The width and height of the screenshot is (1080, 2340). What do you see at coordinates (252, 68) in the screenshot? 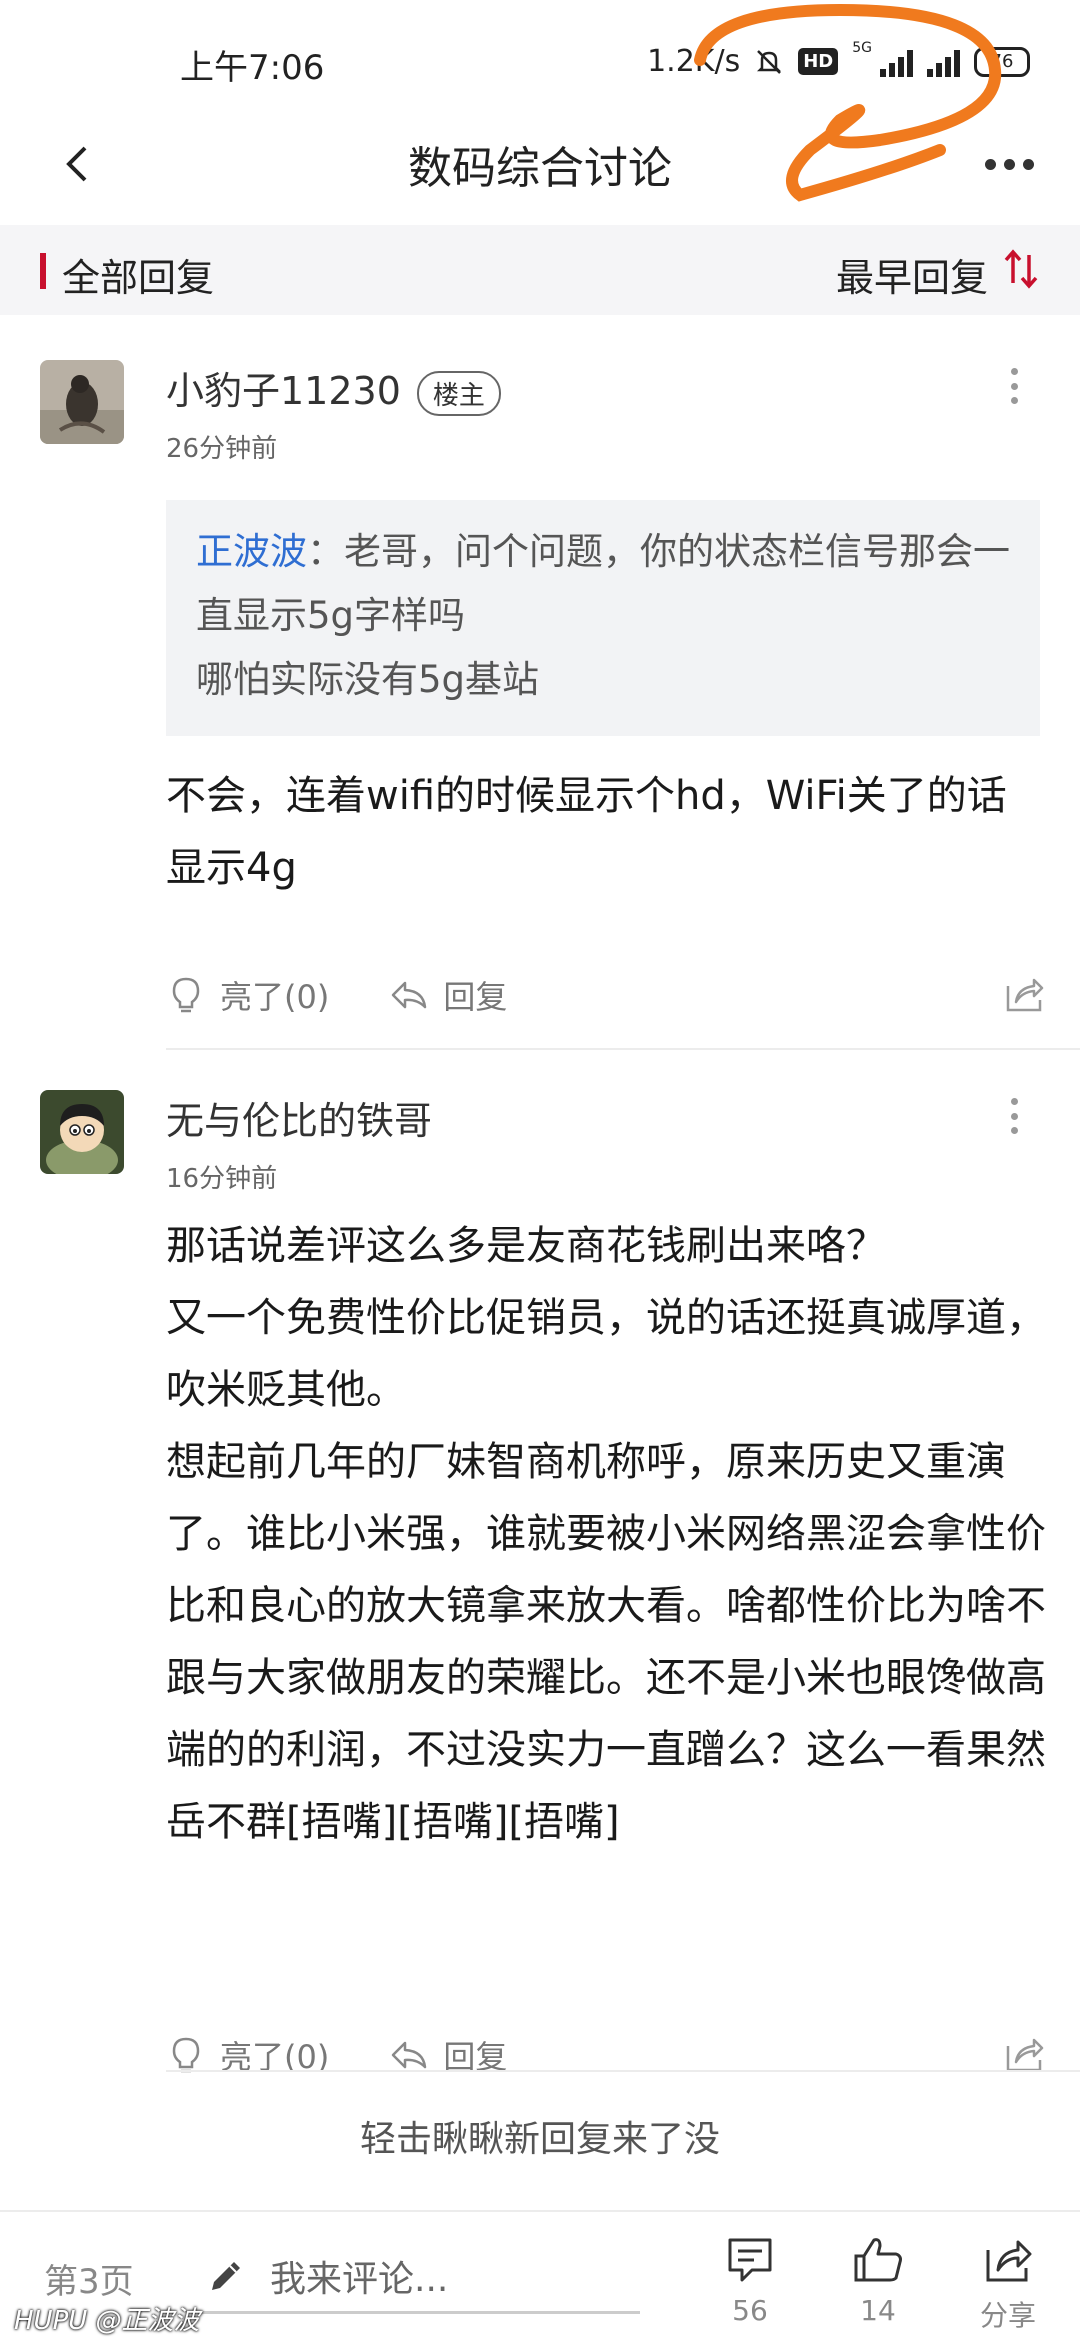
I see `status-time: 上午7:06` at bounding box center [252, 68].